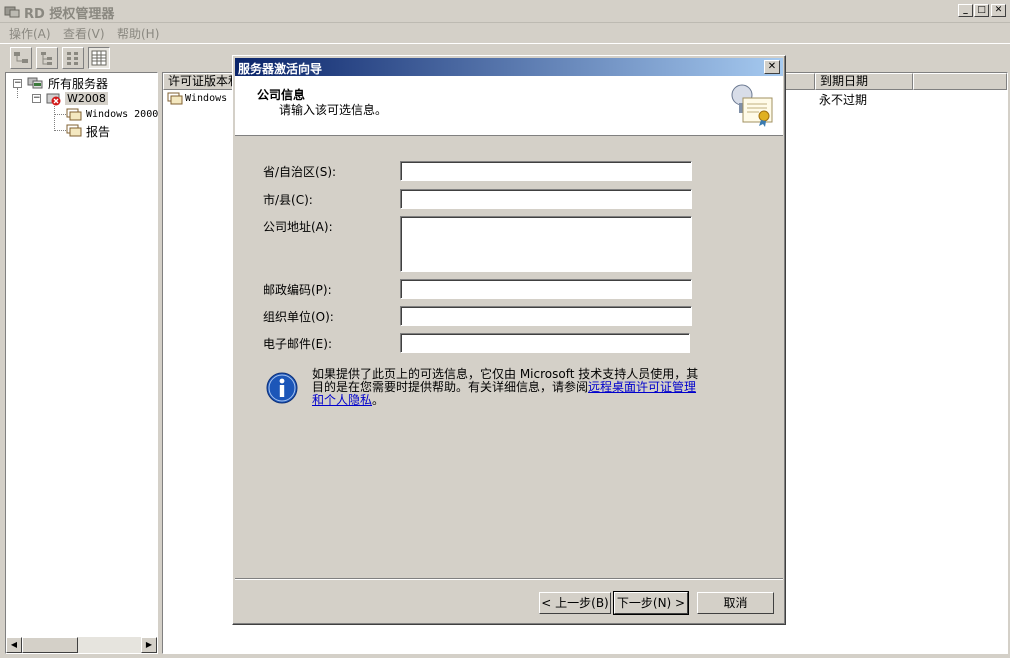  What do you see at coordinates (546, 199) in the screenshot?
I see `city-field` at bounding box center [546, 199].